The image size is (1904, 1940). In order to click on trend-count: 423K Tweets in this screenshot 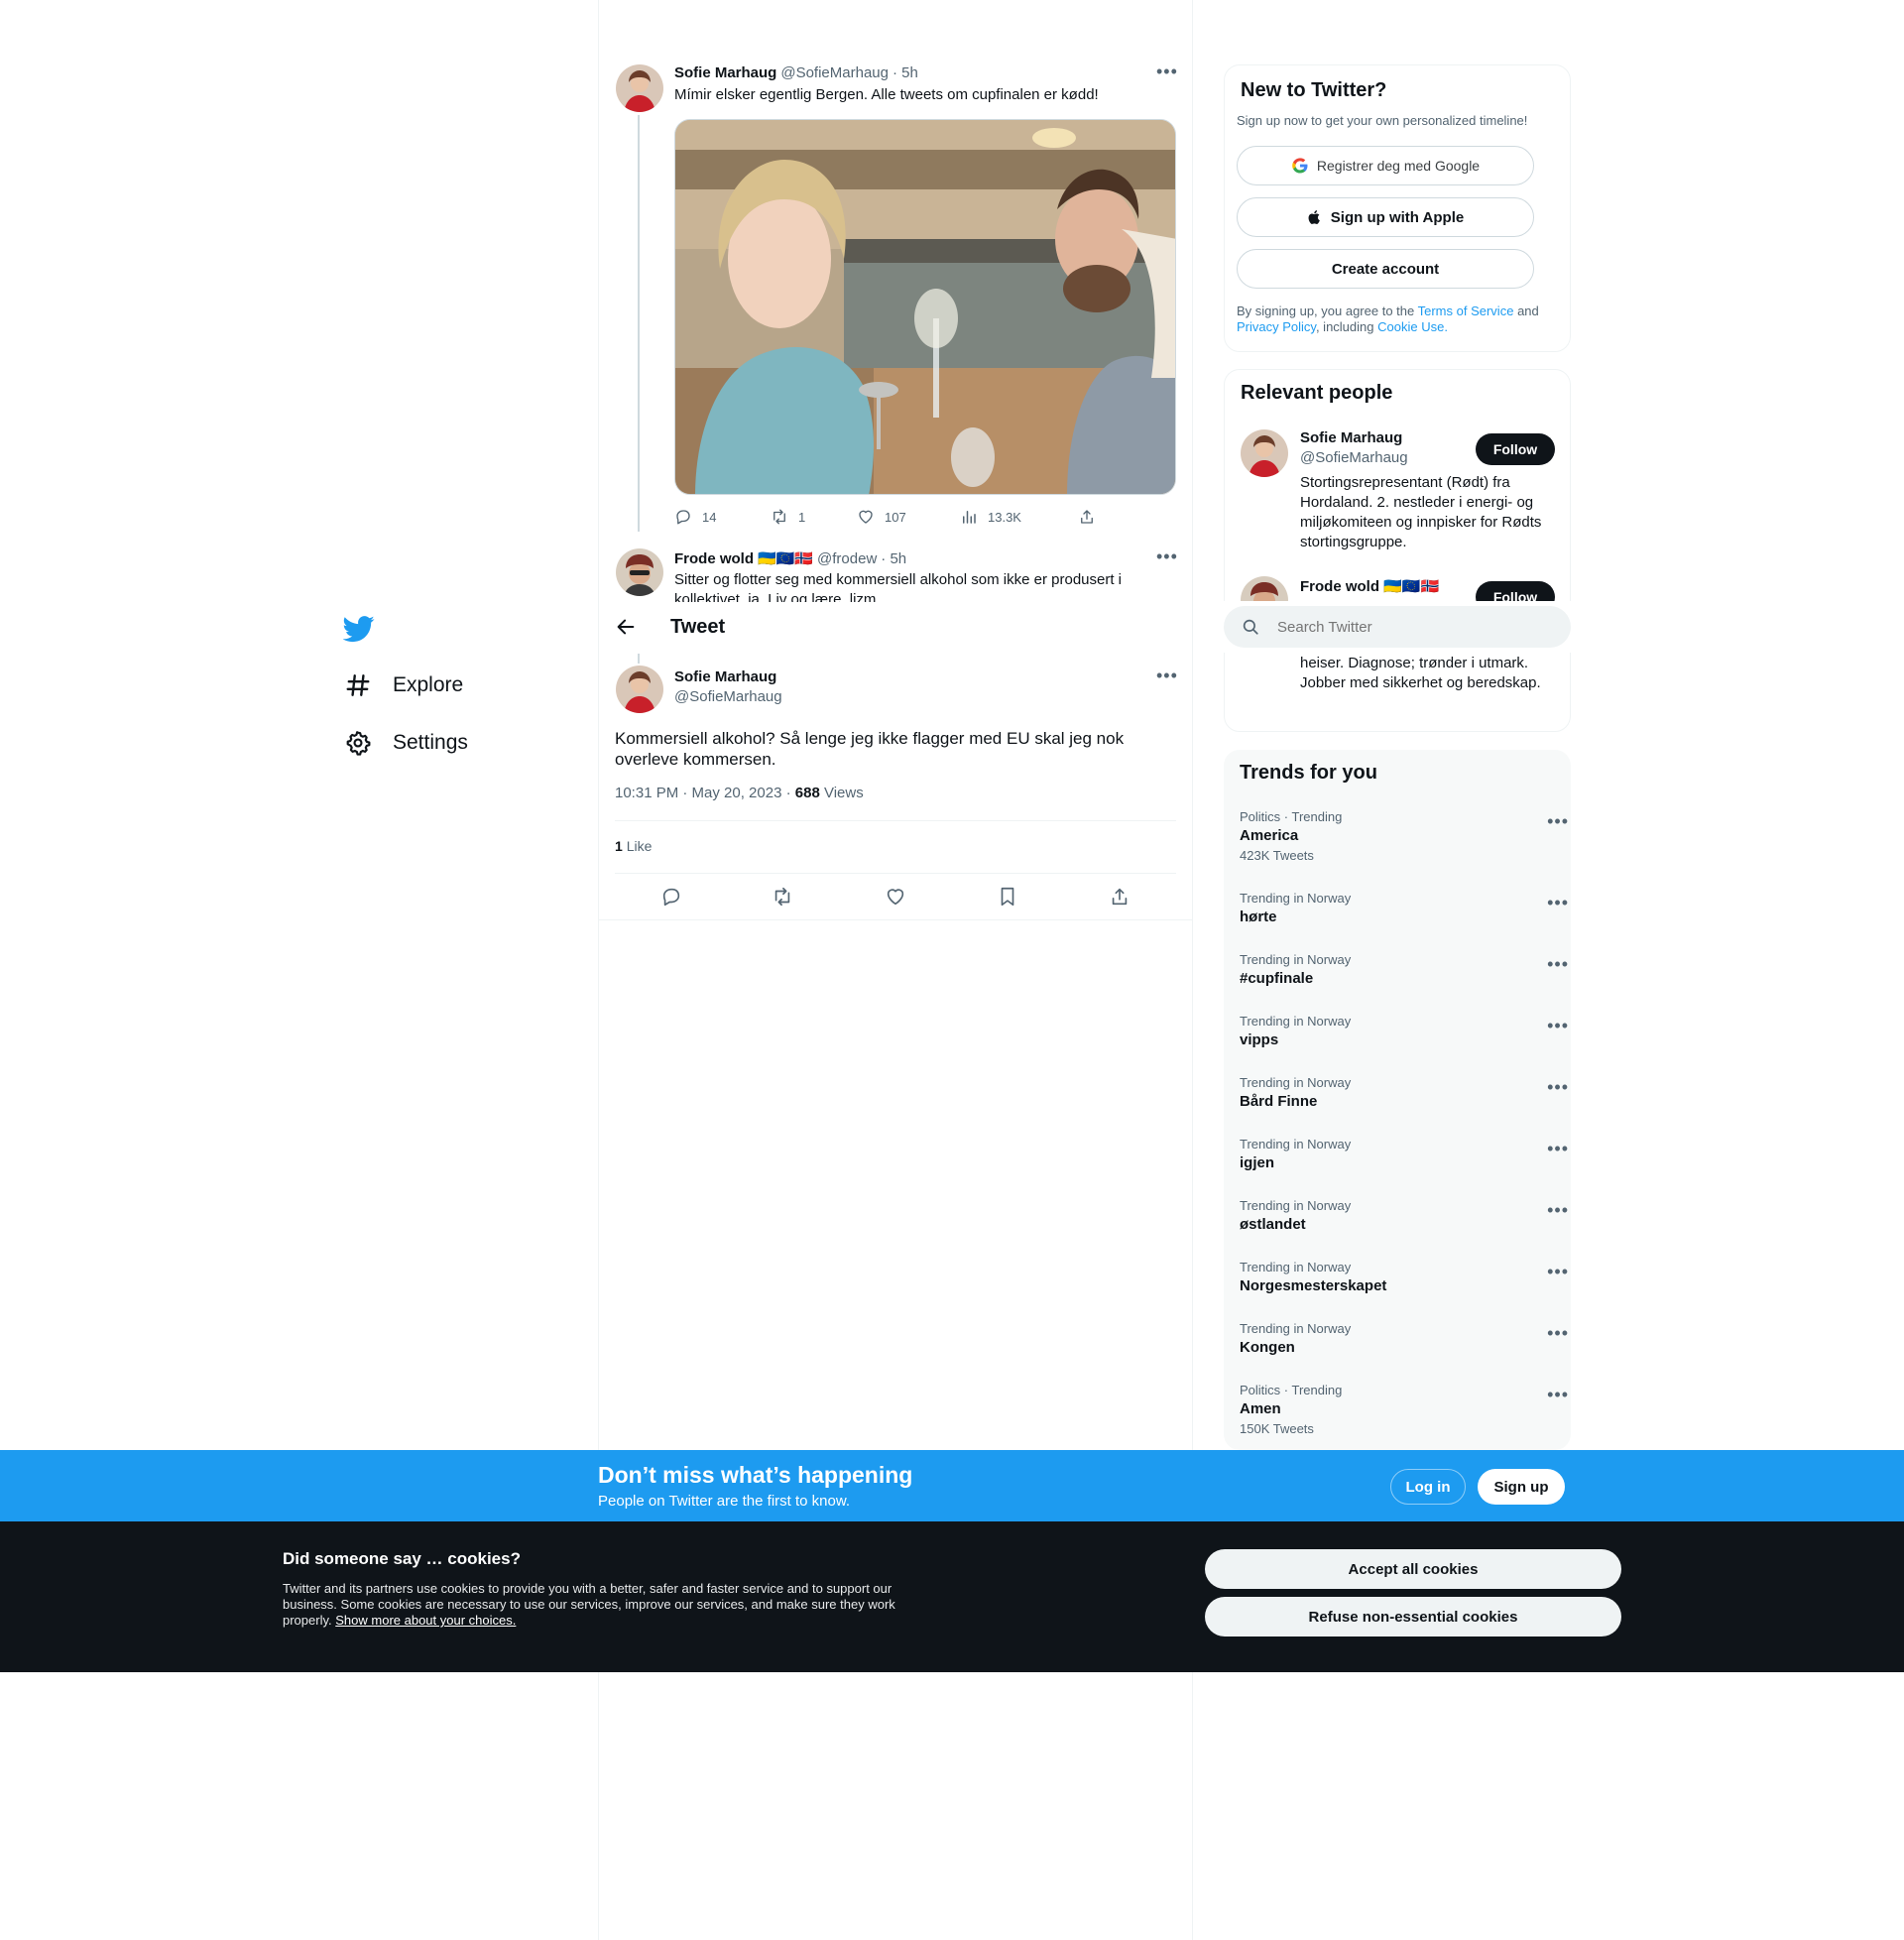, I will do `click(1277, 855)`.